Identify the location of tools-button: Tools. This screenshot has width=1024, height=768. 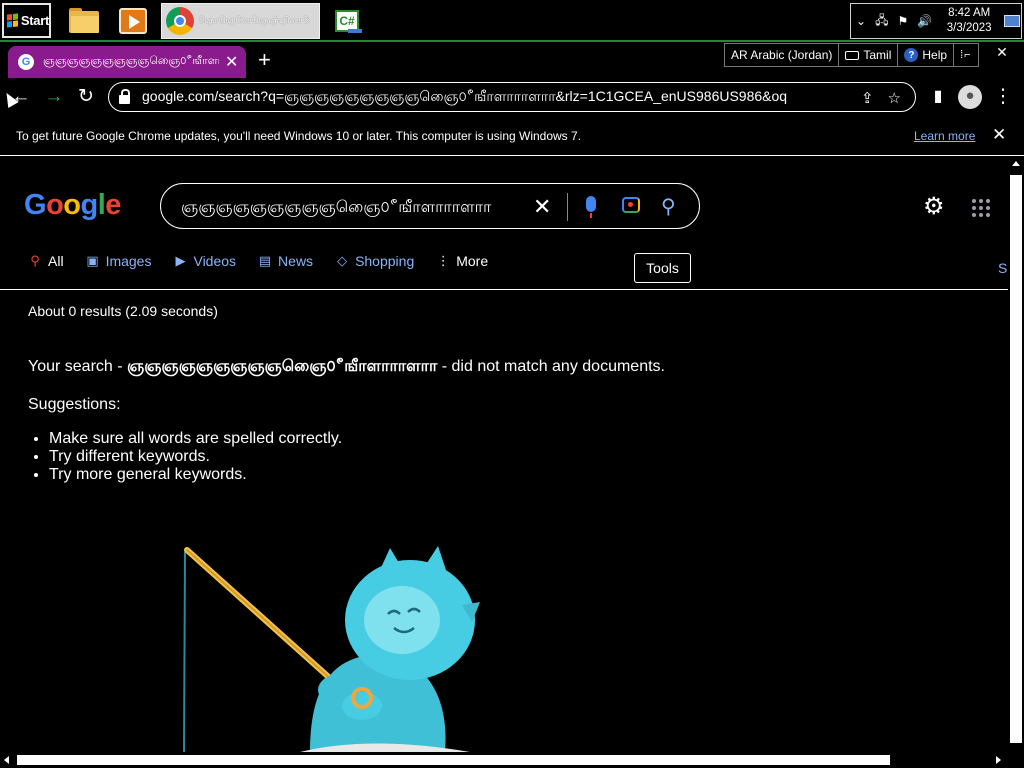
(662, 268).